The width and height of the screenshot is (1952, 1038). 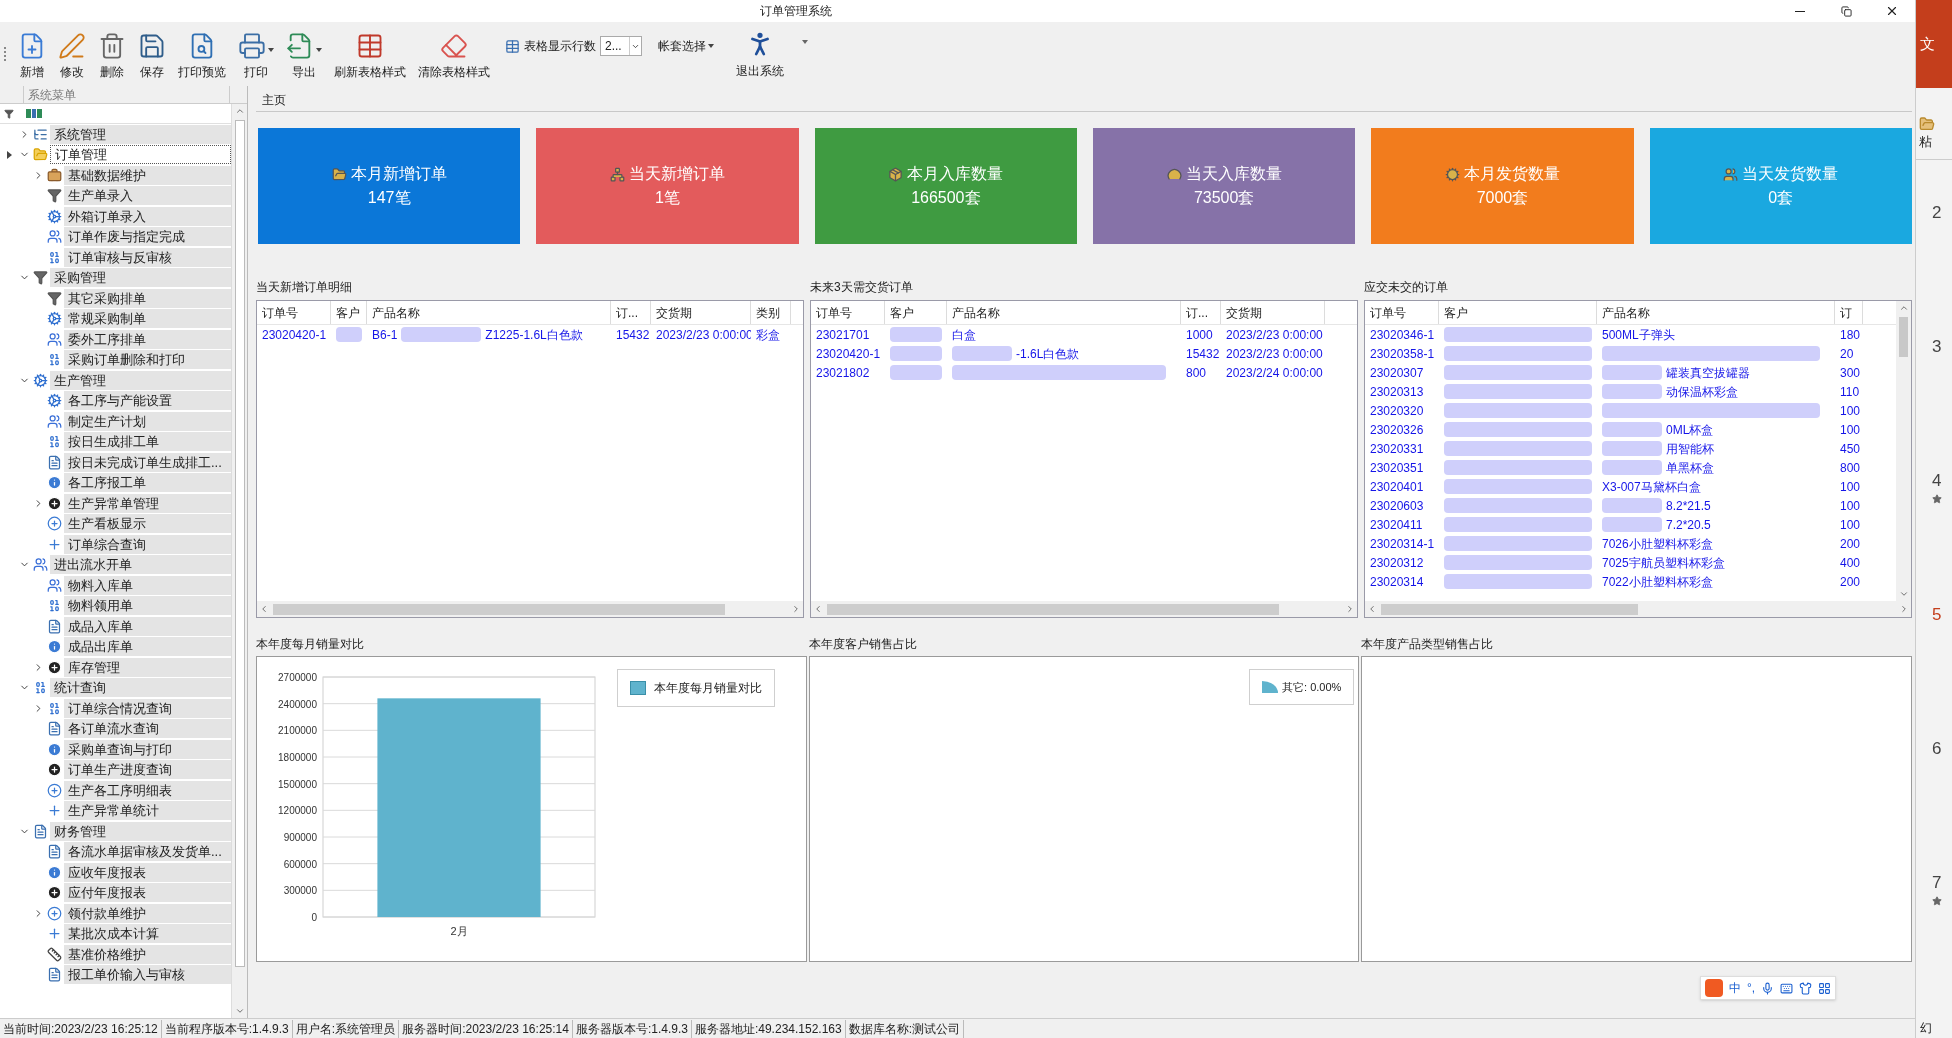 I want to click on menu-item: 生产各工序明细表, so click(x=147, y=790).